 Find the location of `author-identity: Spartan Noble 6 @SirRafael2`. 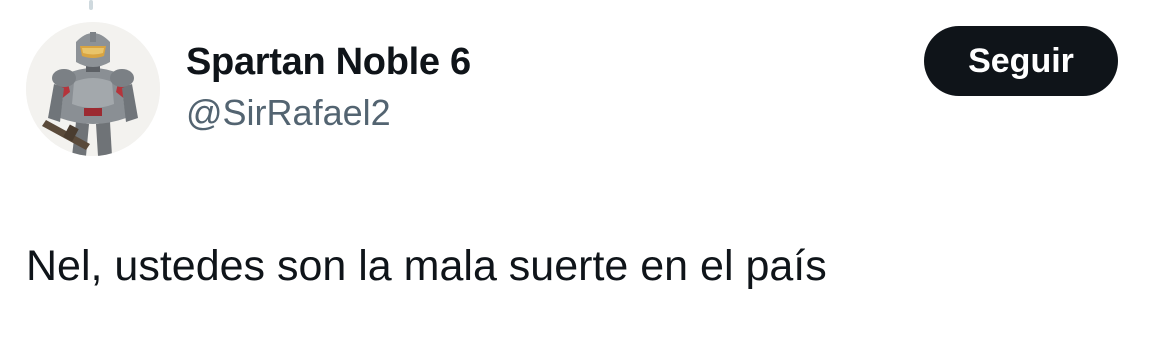

author-identity: Spartan Noble 6 @SirRafael2 is located at coordinates (328, 87).